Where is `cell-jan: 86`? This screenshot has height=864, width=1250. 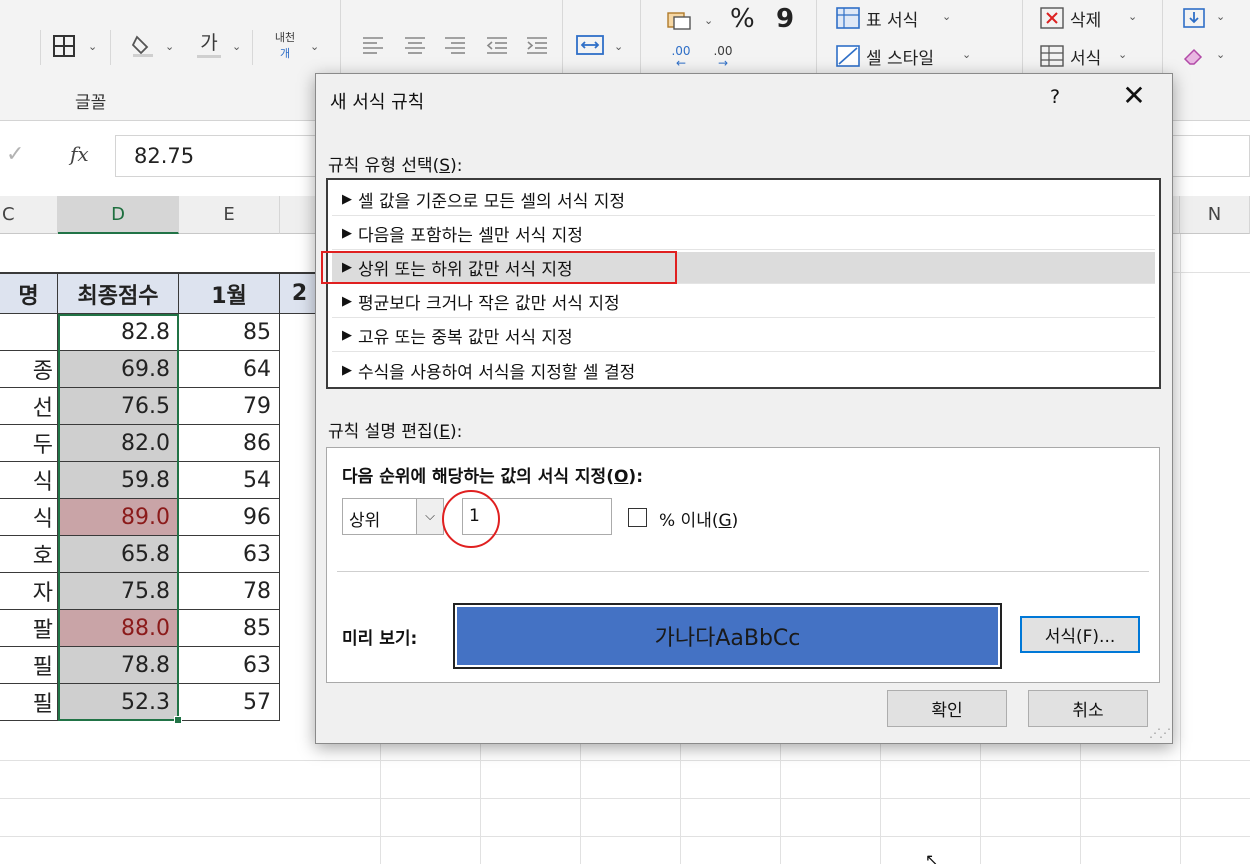
cell-jan: 86 is located at coordinates (229, 443).